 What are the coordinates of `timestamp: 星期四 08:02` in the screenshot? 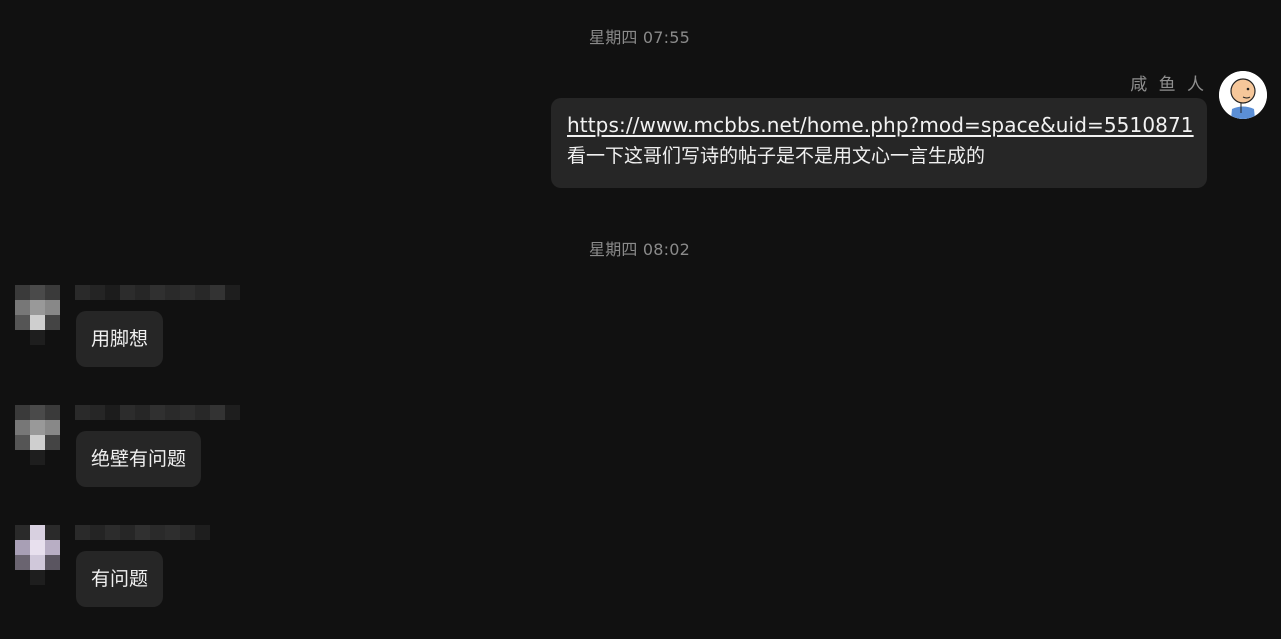 It's located at (639, 249).